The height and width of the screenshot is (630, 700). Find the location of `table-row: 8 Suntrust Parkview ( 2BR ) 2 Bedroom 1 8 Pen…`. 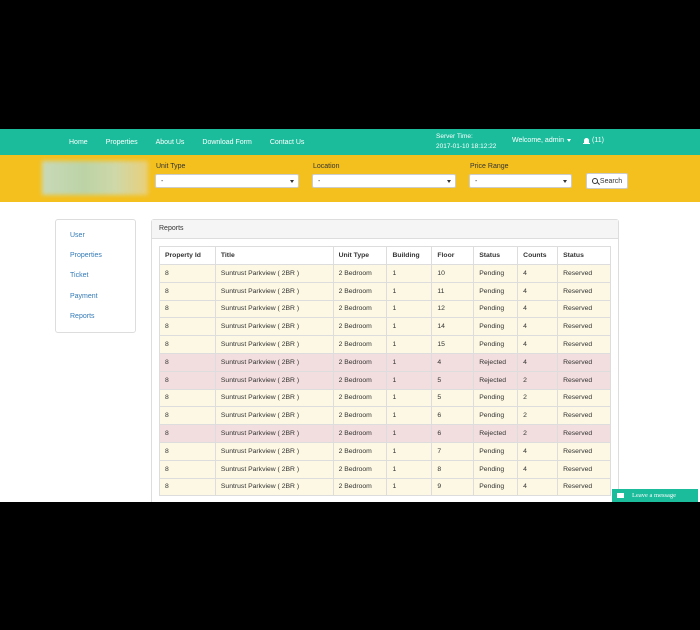

table-row: 8 Suntrust Parkview ( 2BR ) 2 Bedroom 1 8 Pen… is located at coordinates (385, 469).